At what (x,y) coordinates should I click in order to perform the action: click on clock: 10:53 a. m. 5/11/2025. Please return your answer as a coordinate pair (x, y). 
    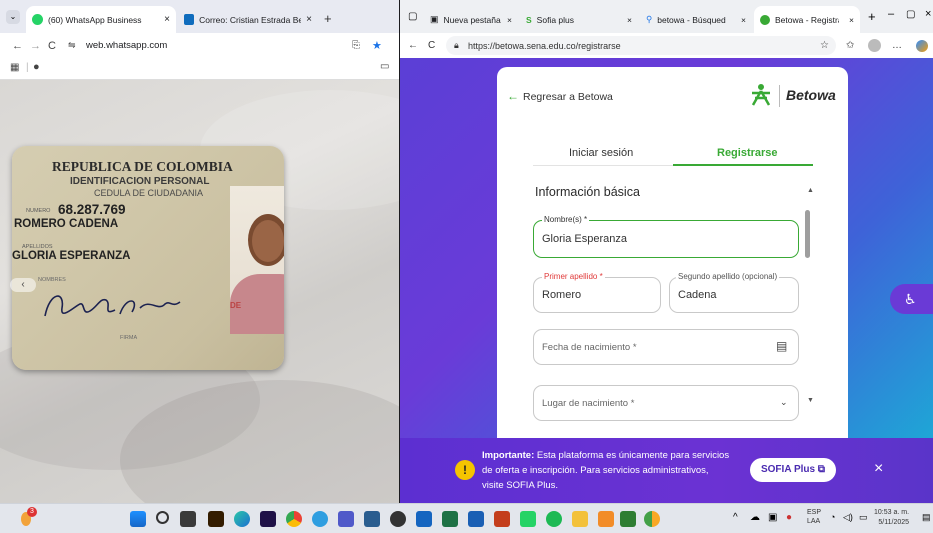
    Looking at the image, I should click on (891, 518).